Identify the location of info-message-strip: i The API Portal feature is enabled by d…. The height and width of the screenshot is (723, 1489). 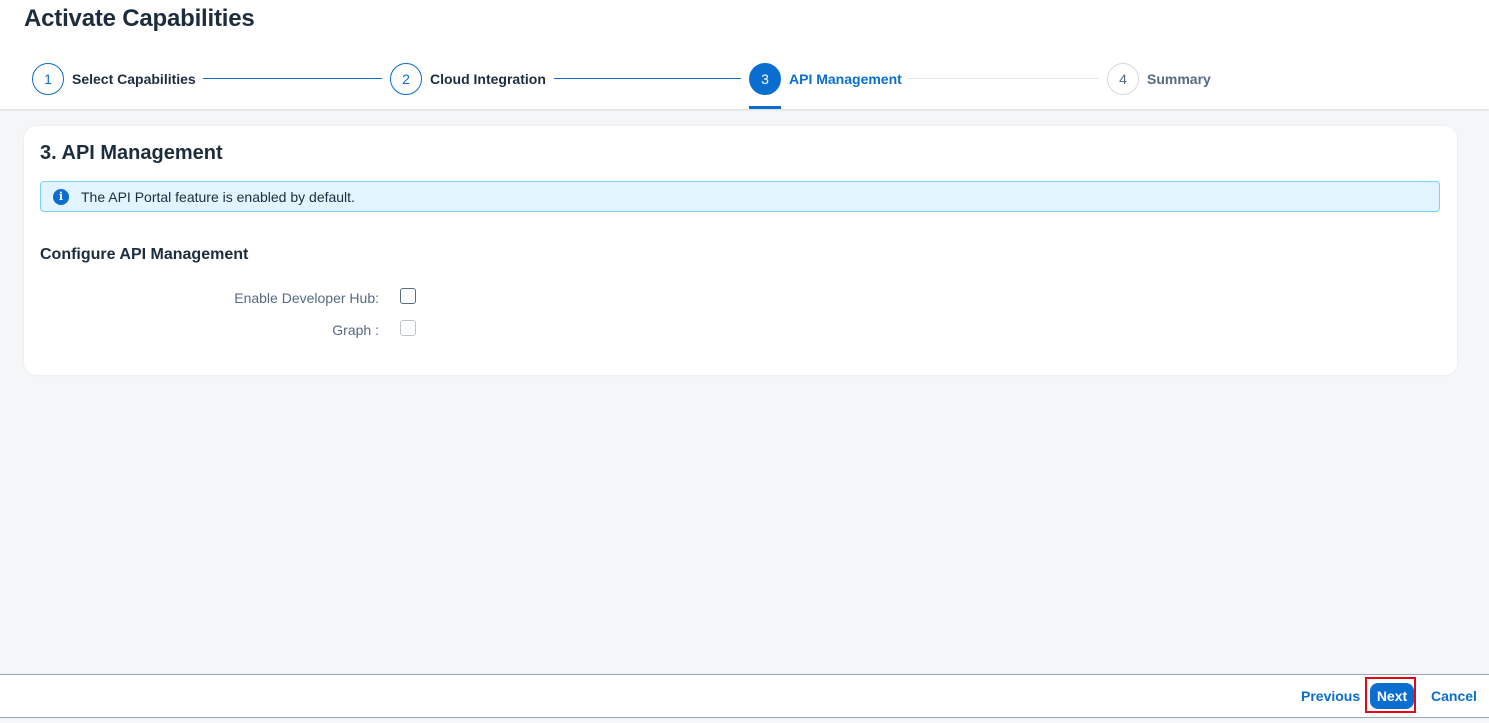
(740, 196).